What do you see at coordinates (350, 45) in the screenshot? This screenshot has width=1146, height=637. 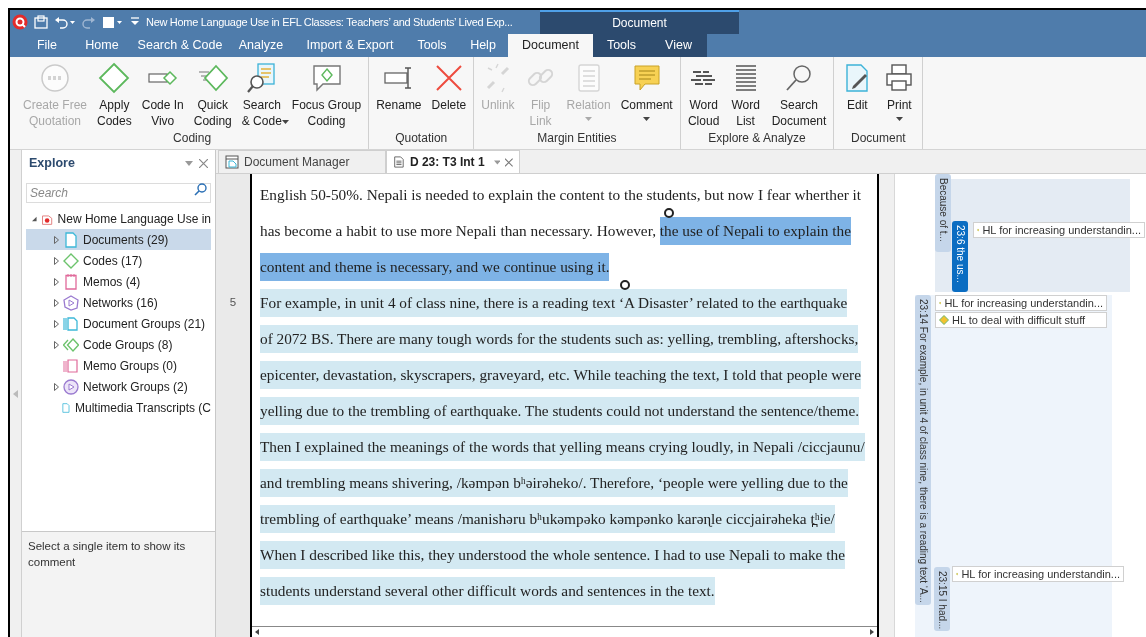 I see `menu-tab: Import & Export` at bounding box center [350, 45].